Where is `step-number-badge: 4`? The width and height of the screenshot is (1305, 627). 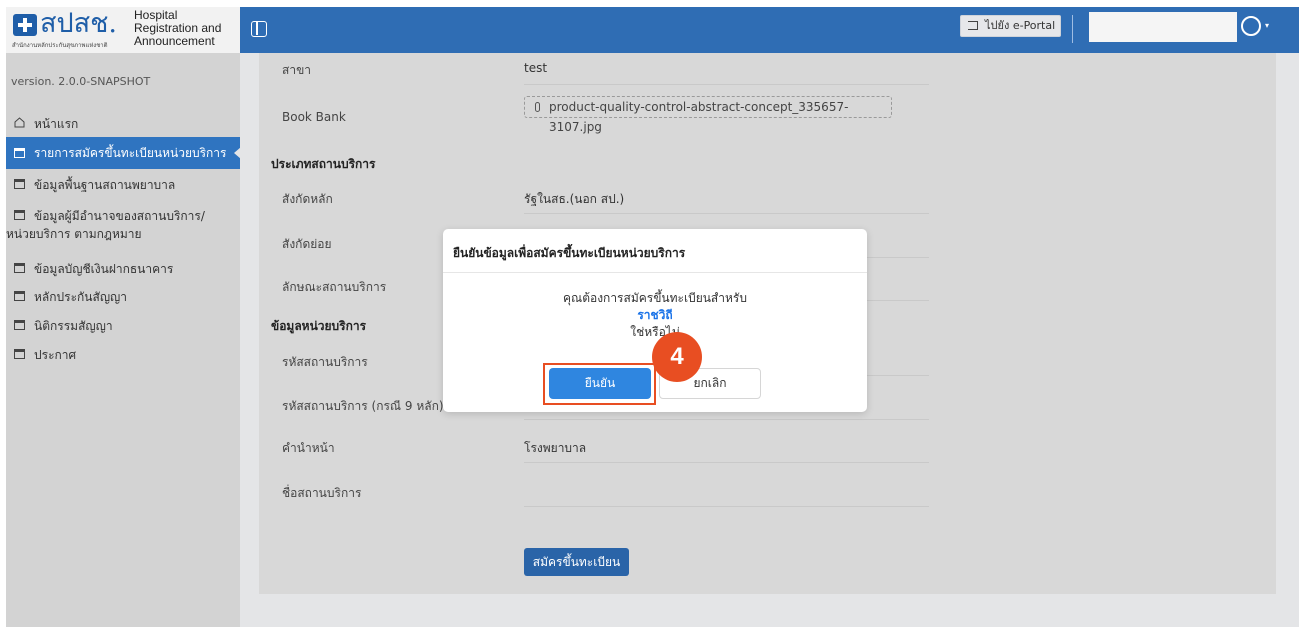
step-number-badge: 4 is located at coordinates (677, 357).